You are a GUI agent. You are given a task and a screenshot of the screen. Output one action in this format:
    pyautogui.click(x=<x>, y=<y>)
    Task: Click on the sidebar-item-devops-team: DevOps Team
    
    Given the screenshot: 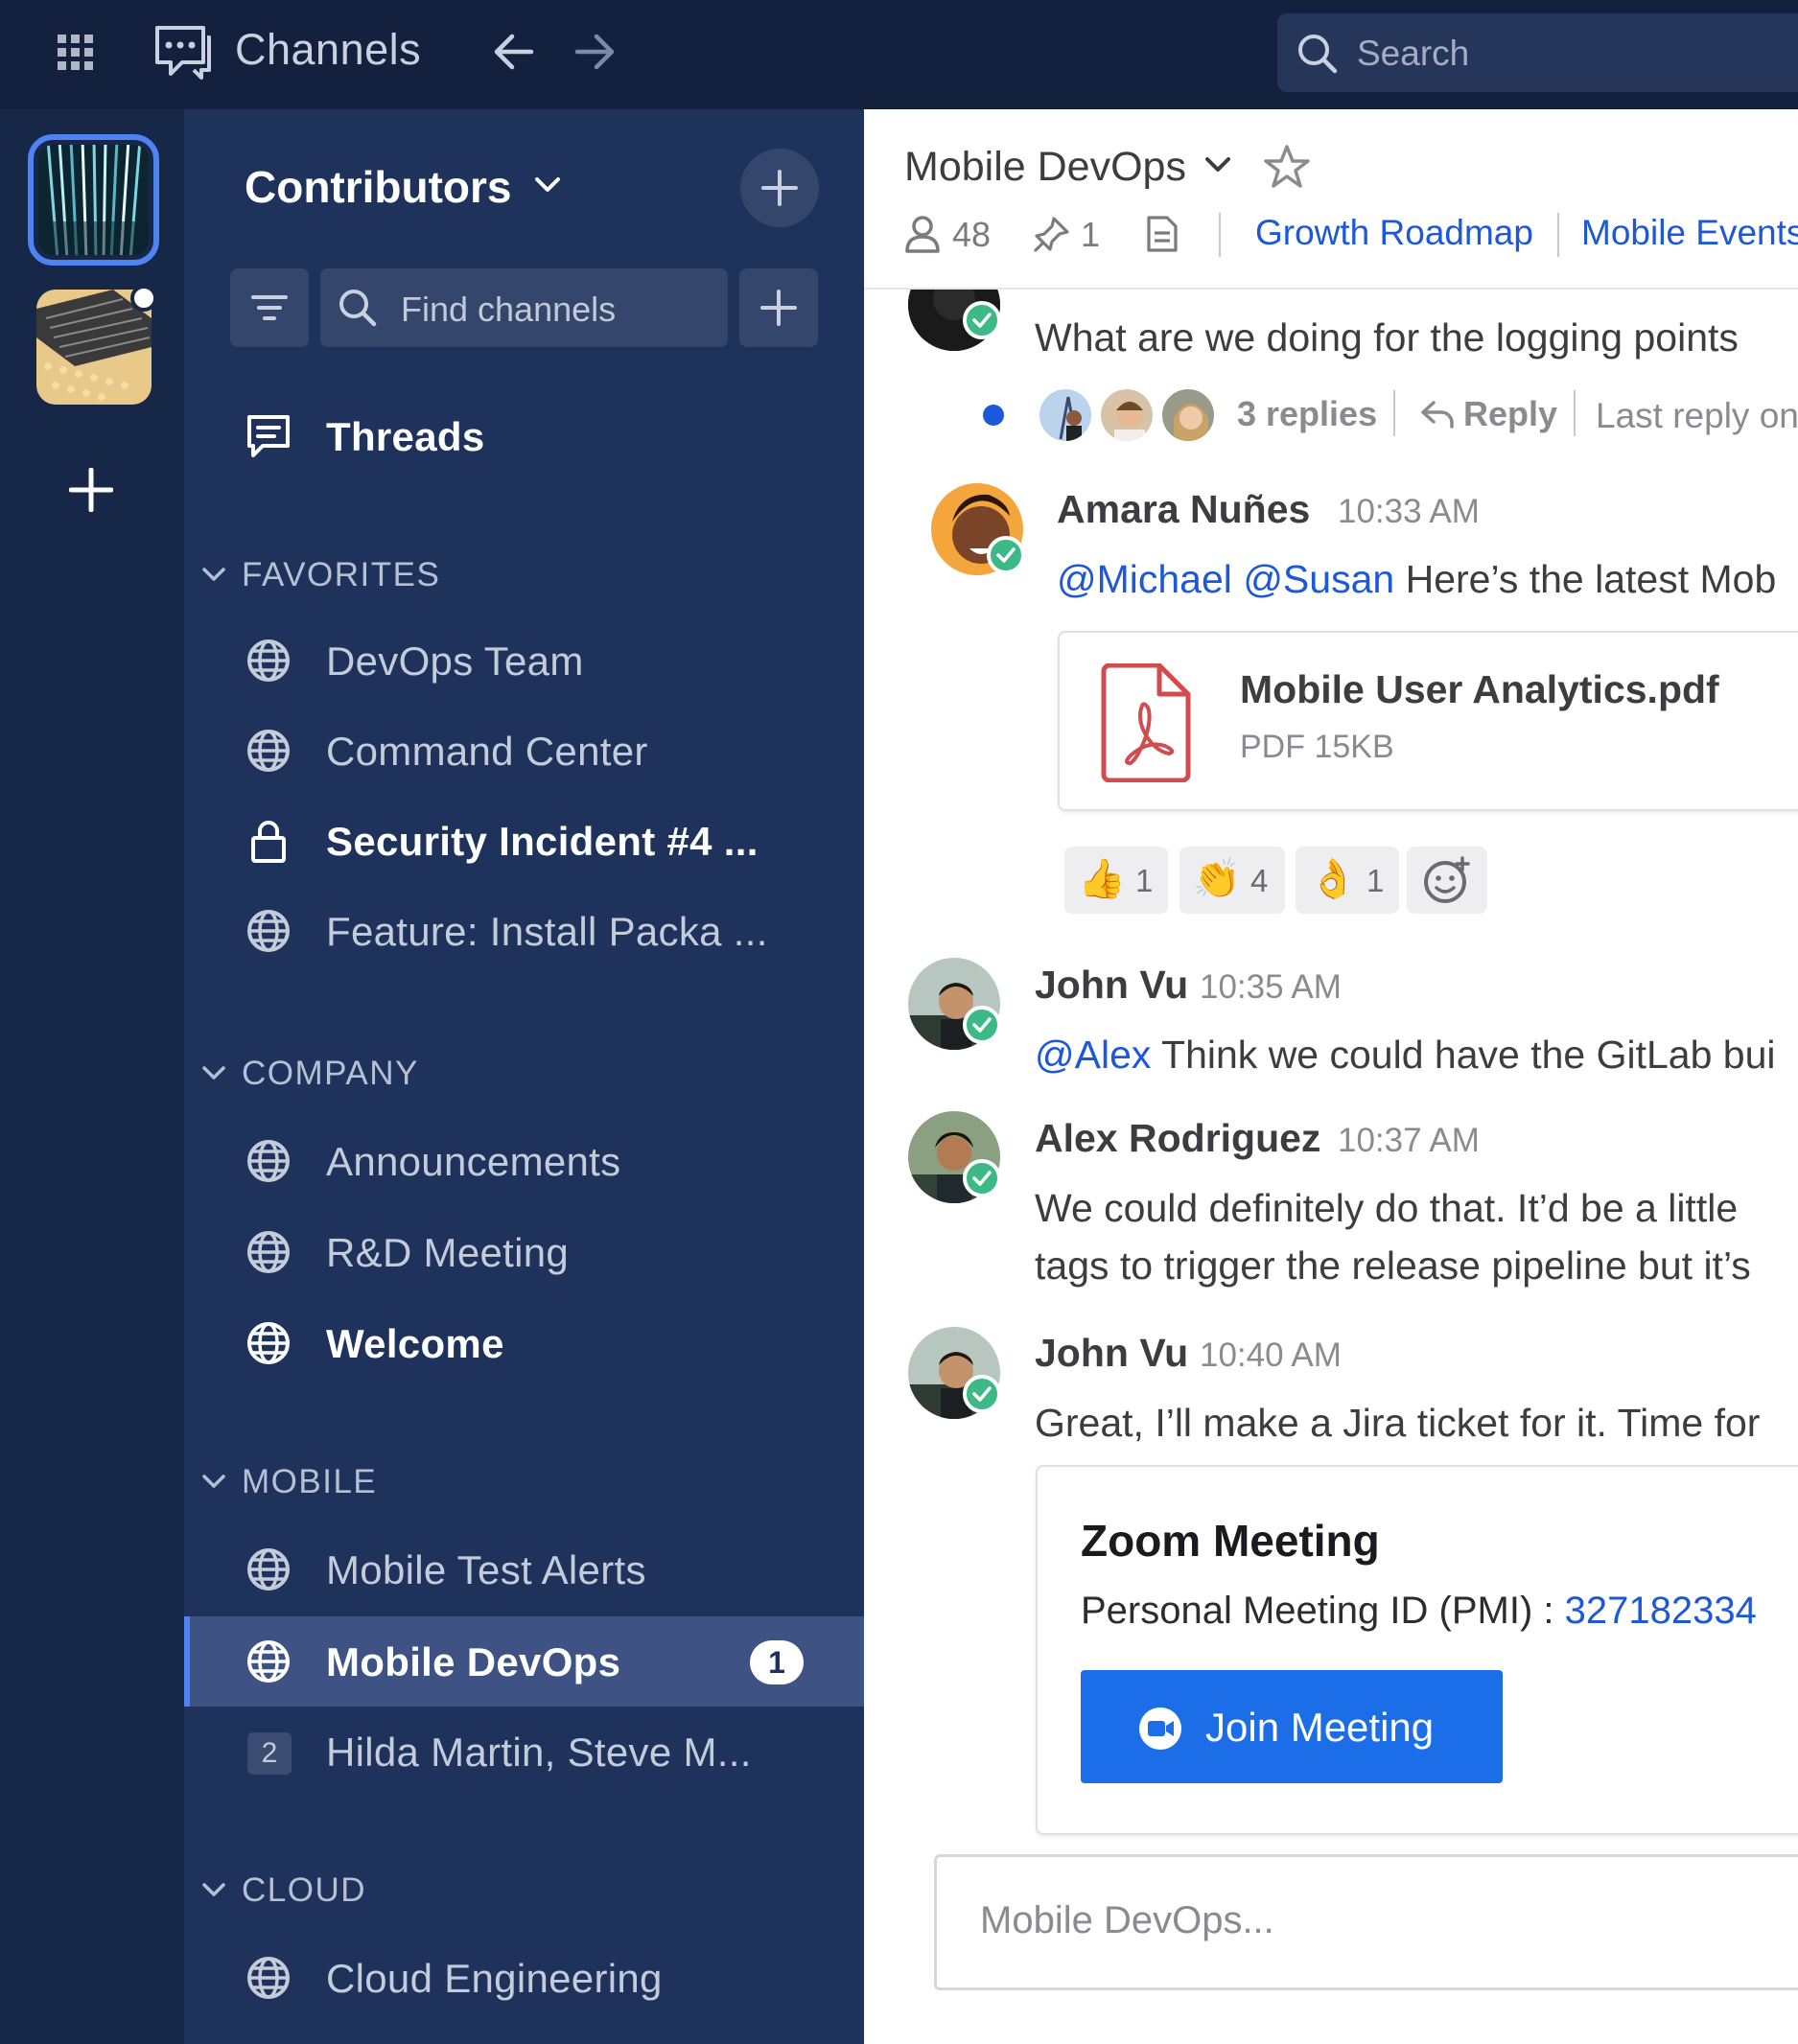 What is the action you would take?
    pyautogui.click(x=524, y=661)
    